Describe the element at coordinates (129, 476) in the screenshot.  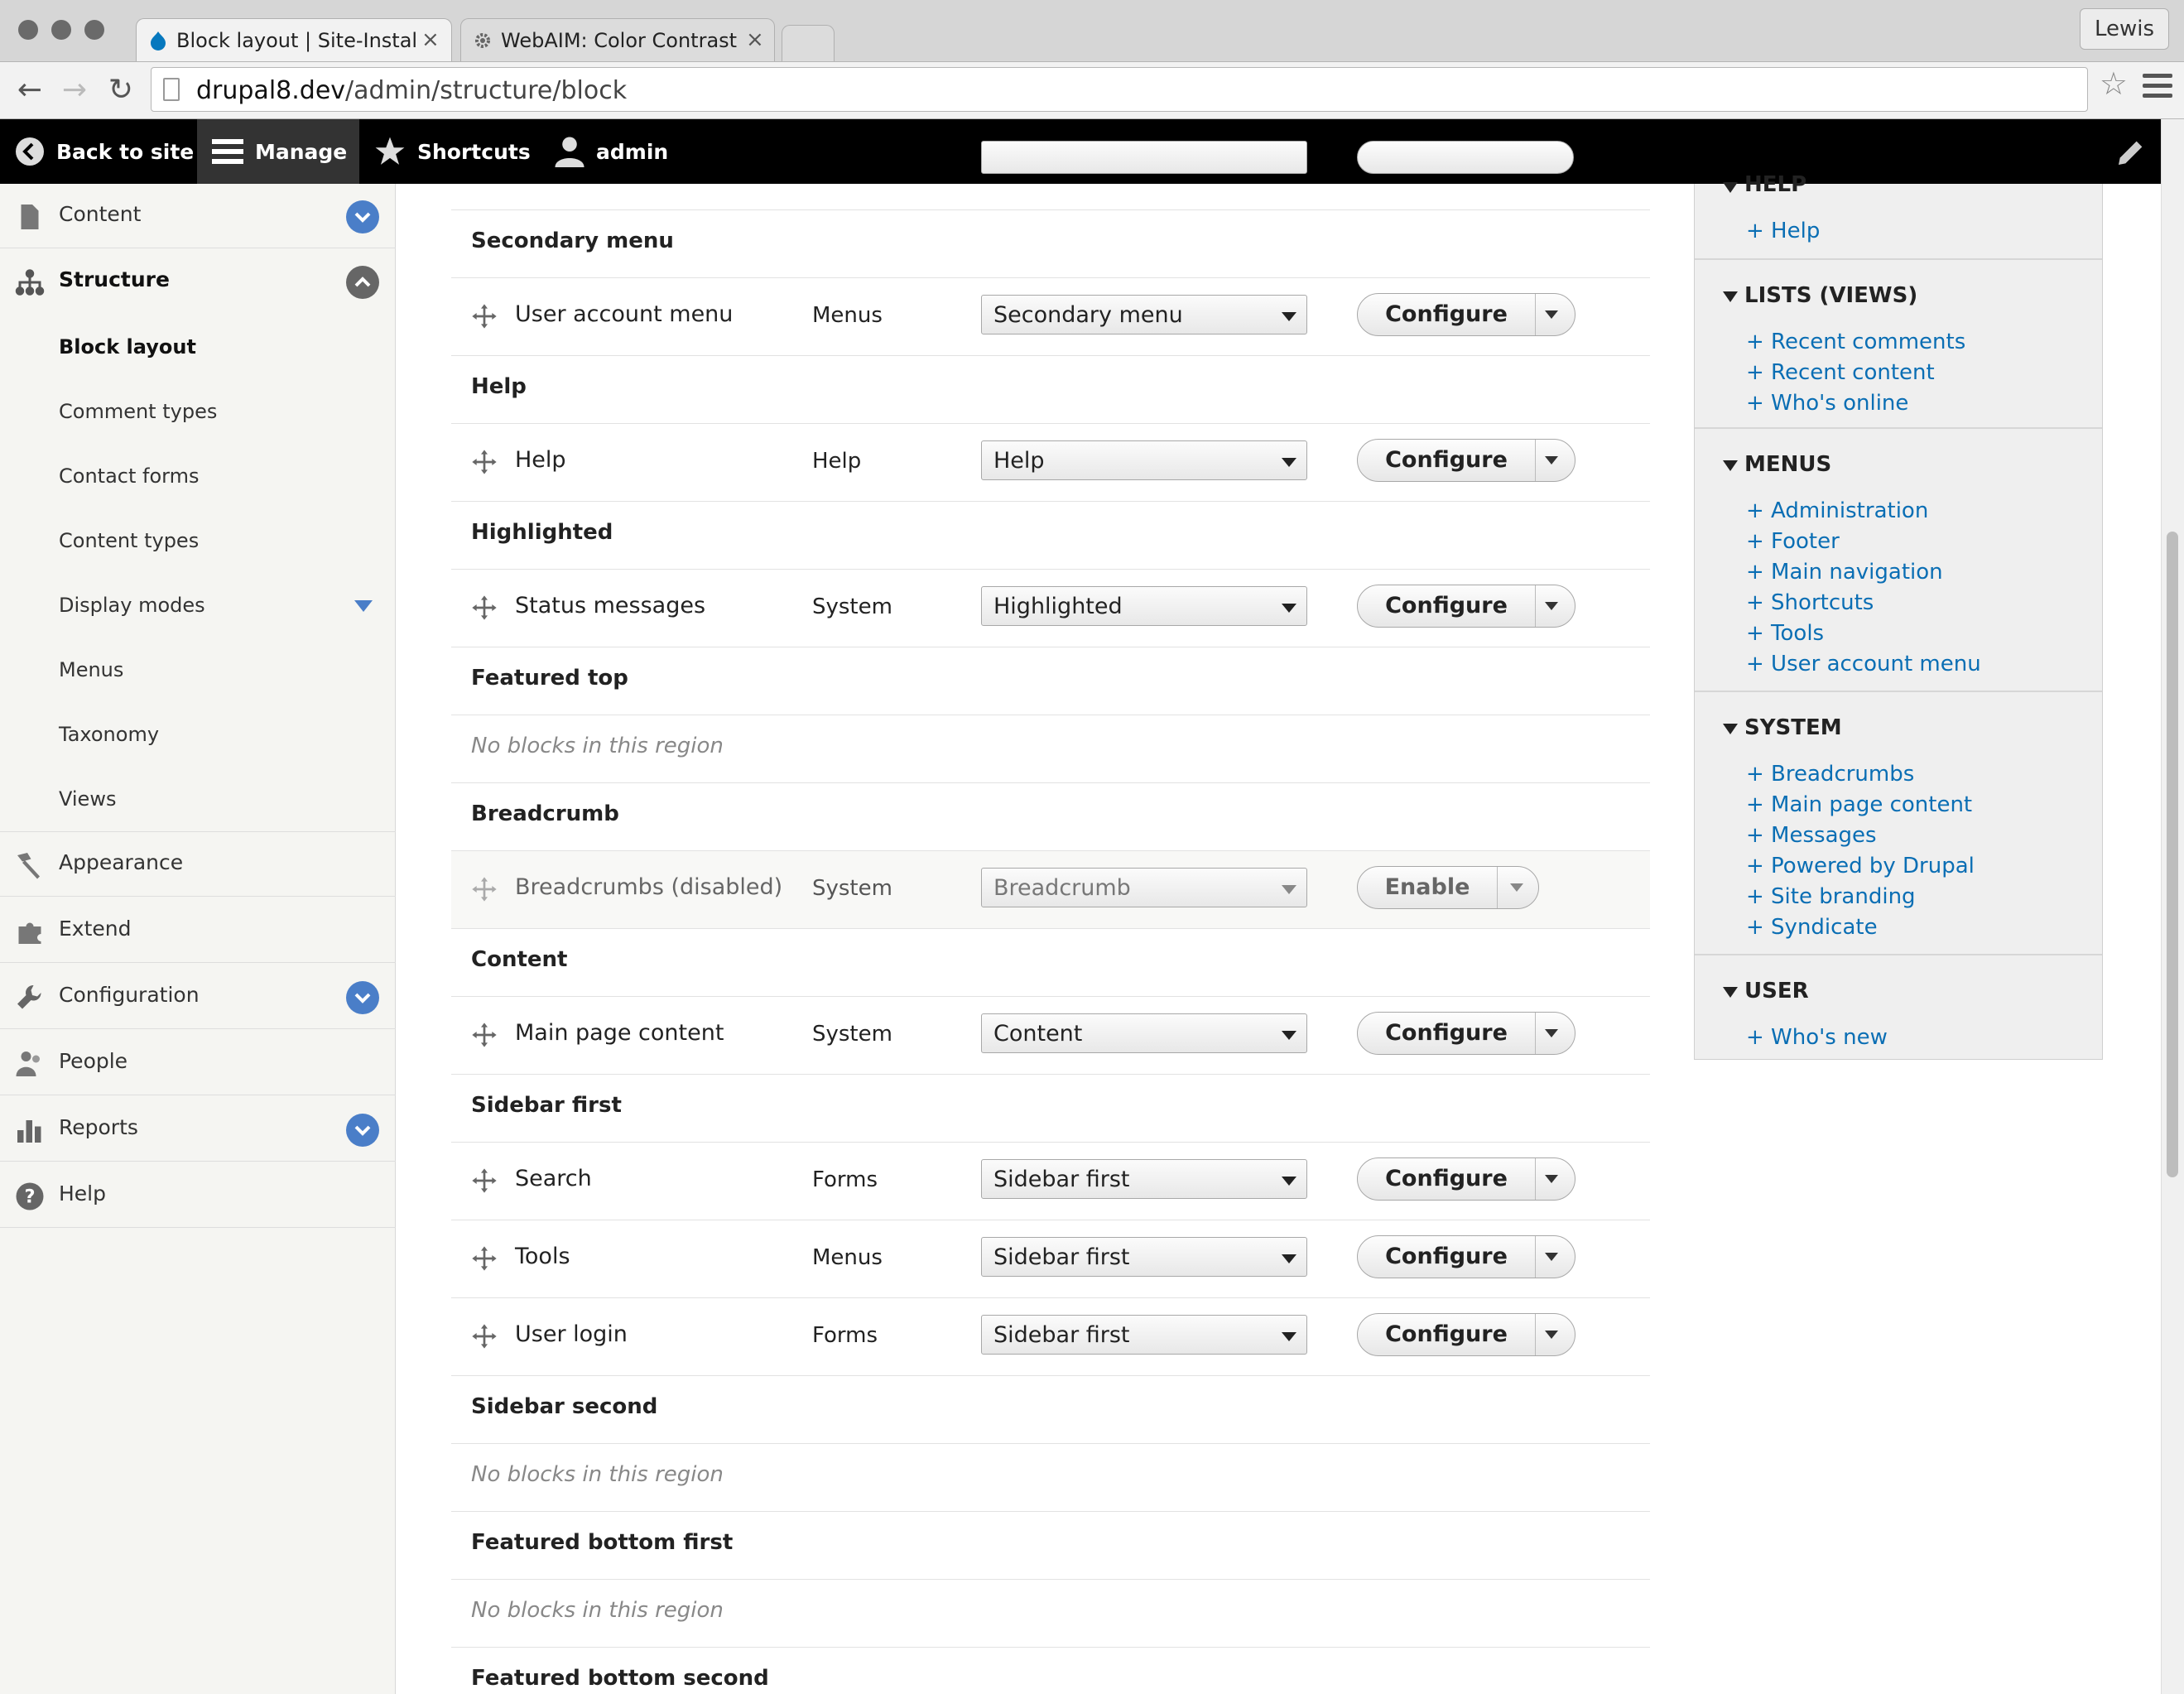
I see `sidebar-item-contact-forms: Contact forms` at that location.